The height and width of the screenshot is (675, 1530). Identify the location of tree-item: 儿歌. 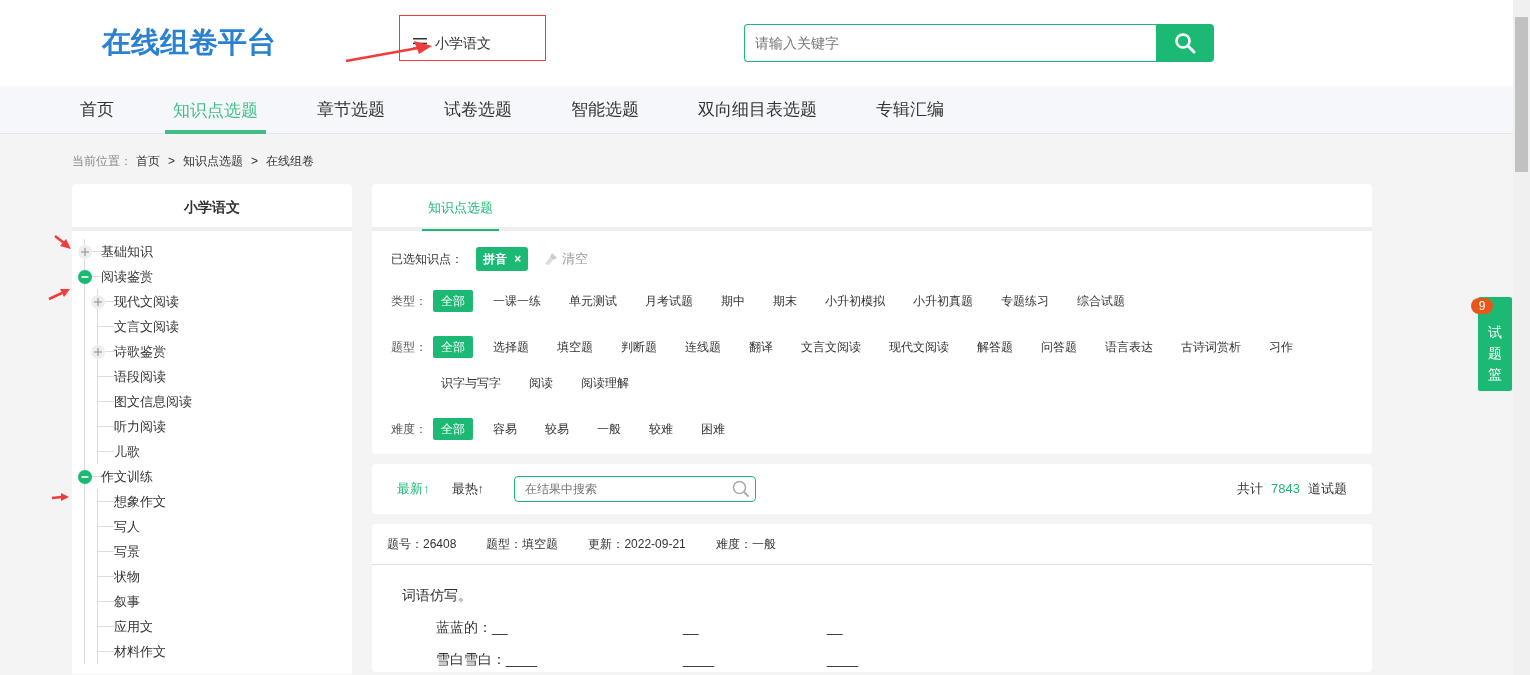
(127, 451).